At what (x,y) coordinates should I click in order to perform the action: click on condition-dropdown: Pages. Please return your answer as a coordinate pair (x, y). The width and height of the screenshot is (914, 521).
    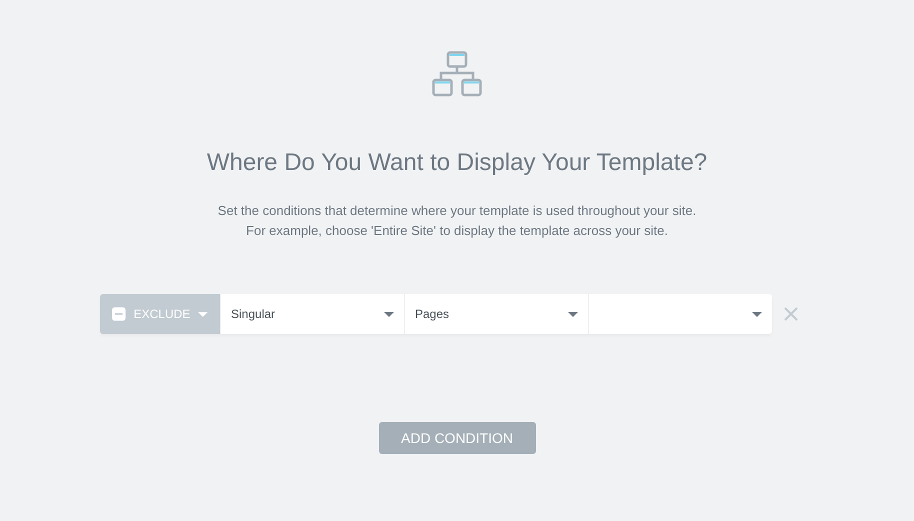
    Looking at the image, I should click on (496, 314).